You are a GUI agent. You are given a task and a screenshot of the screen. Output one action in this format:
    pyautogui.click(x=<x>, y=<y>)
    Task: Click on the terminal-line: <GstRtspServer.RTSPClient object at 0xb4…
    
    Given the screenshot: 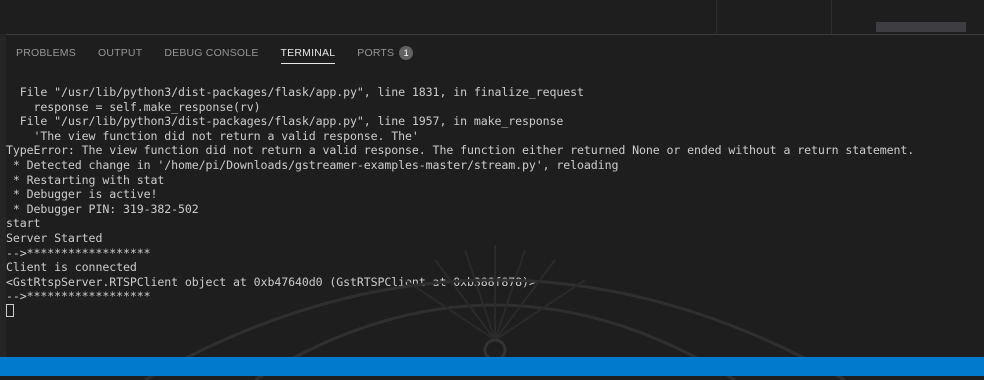 What is the action you would take?
    pyautogui.click(x=271, y=281)
    